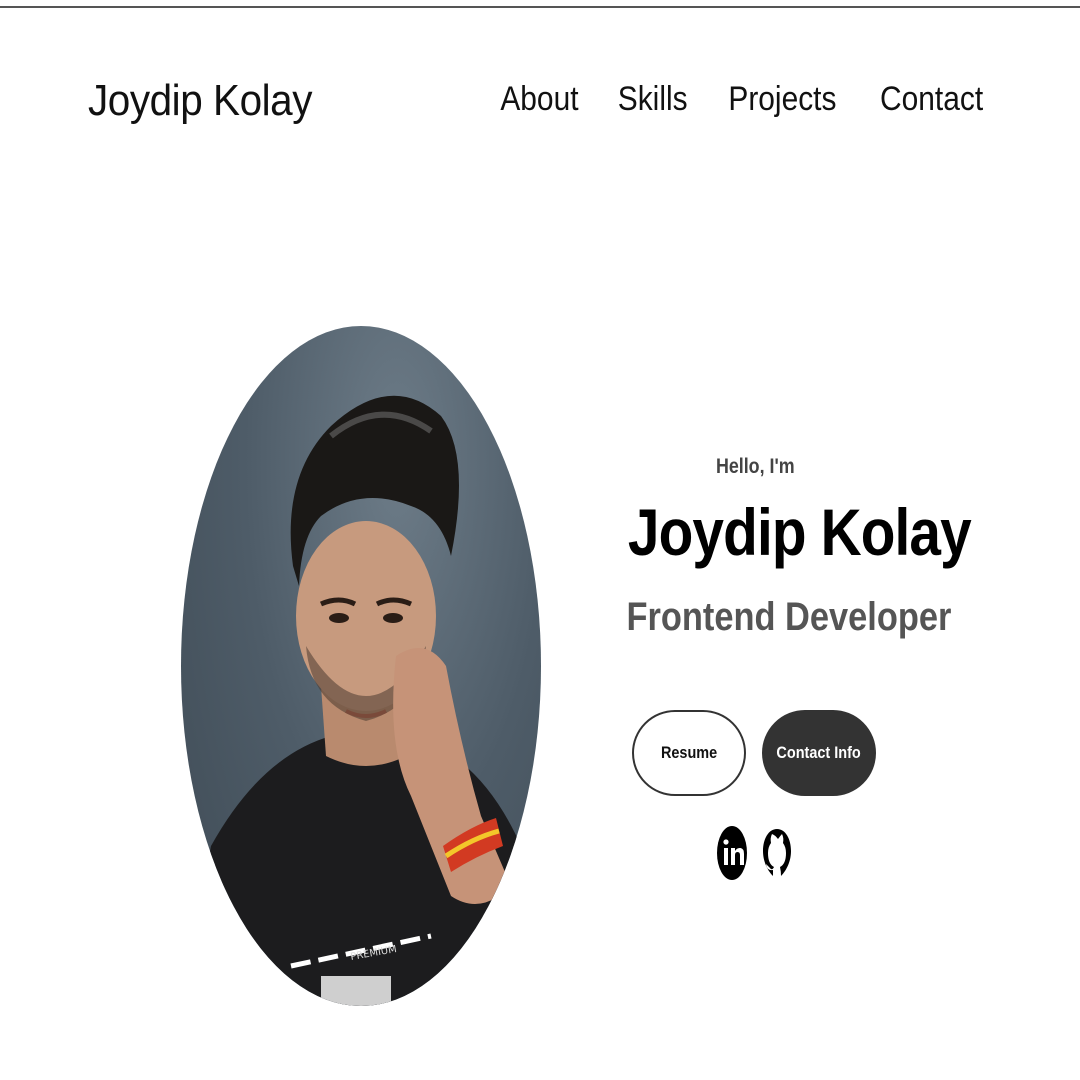 This screenshot has width=1080, height=1080. Describe the element at coordinates (539, 99) in the screenshot. I see `nav-link-about: About` at that location.